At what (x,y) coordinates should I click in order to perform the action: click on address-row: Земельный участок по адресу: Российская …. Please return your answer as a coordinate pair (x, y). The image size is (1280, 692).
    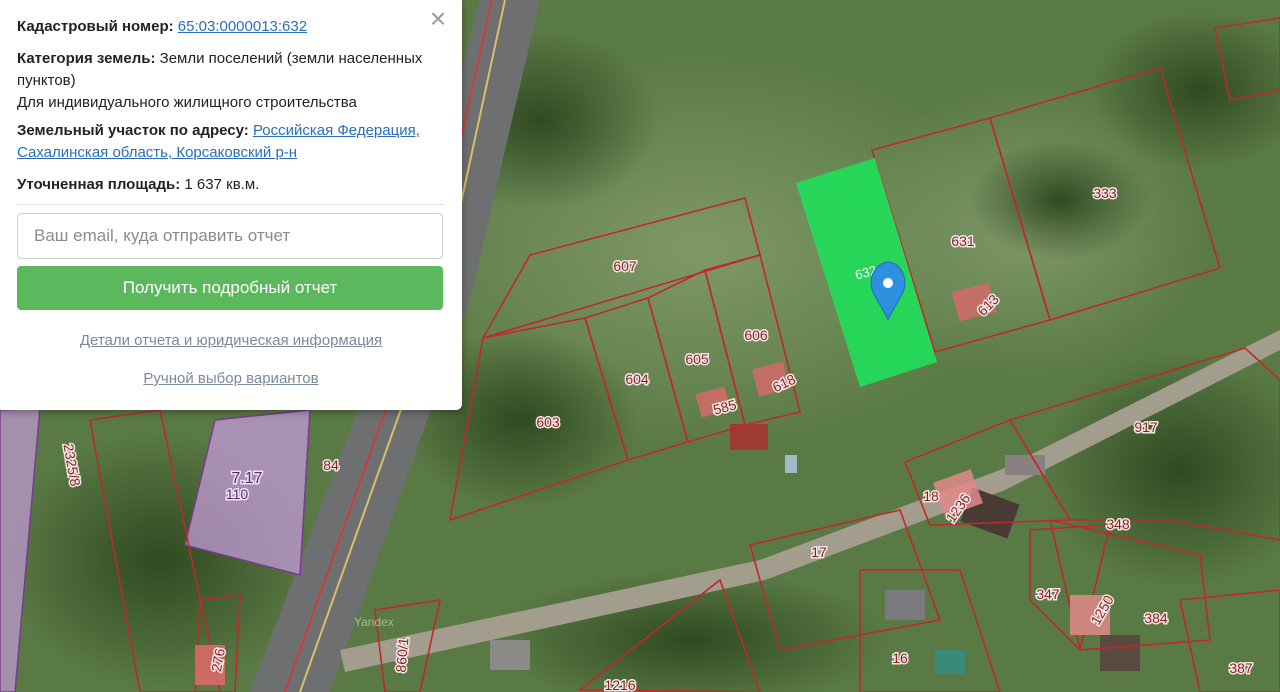
    Looking at the image, I should click on (231, 142).